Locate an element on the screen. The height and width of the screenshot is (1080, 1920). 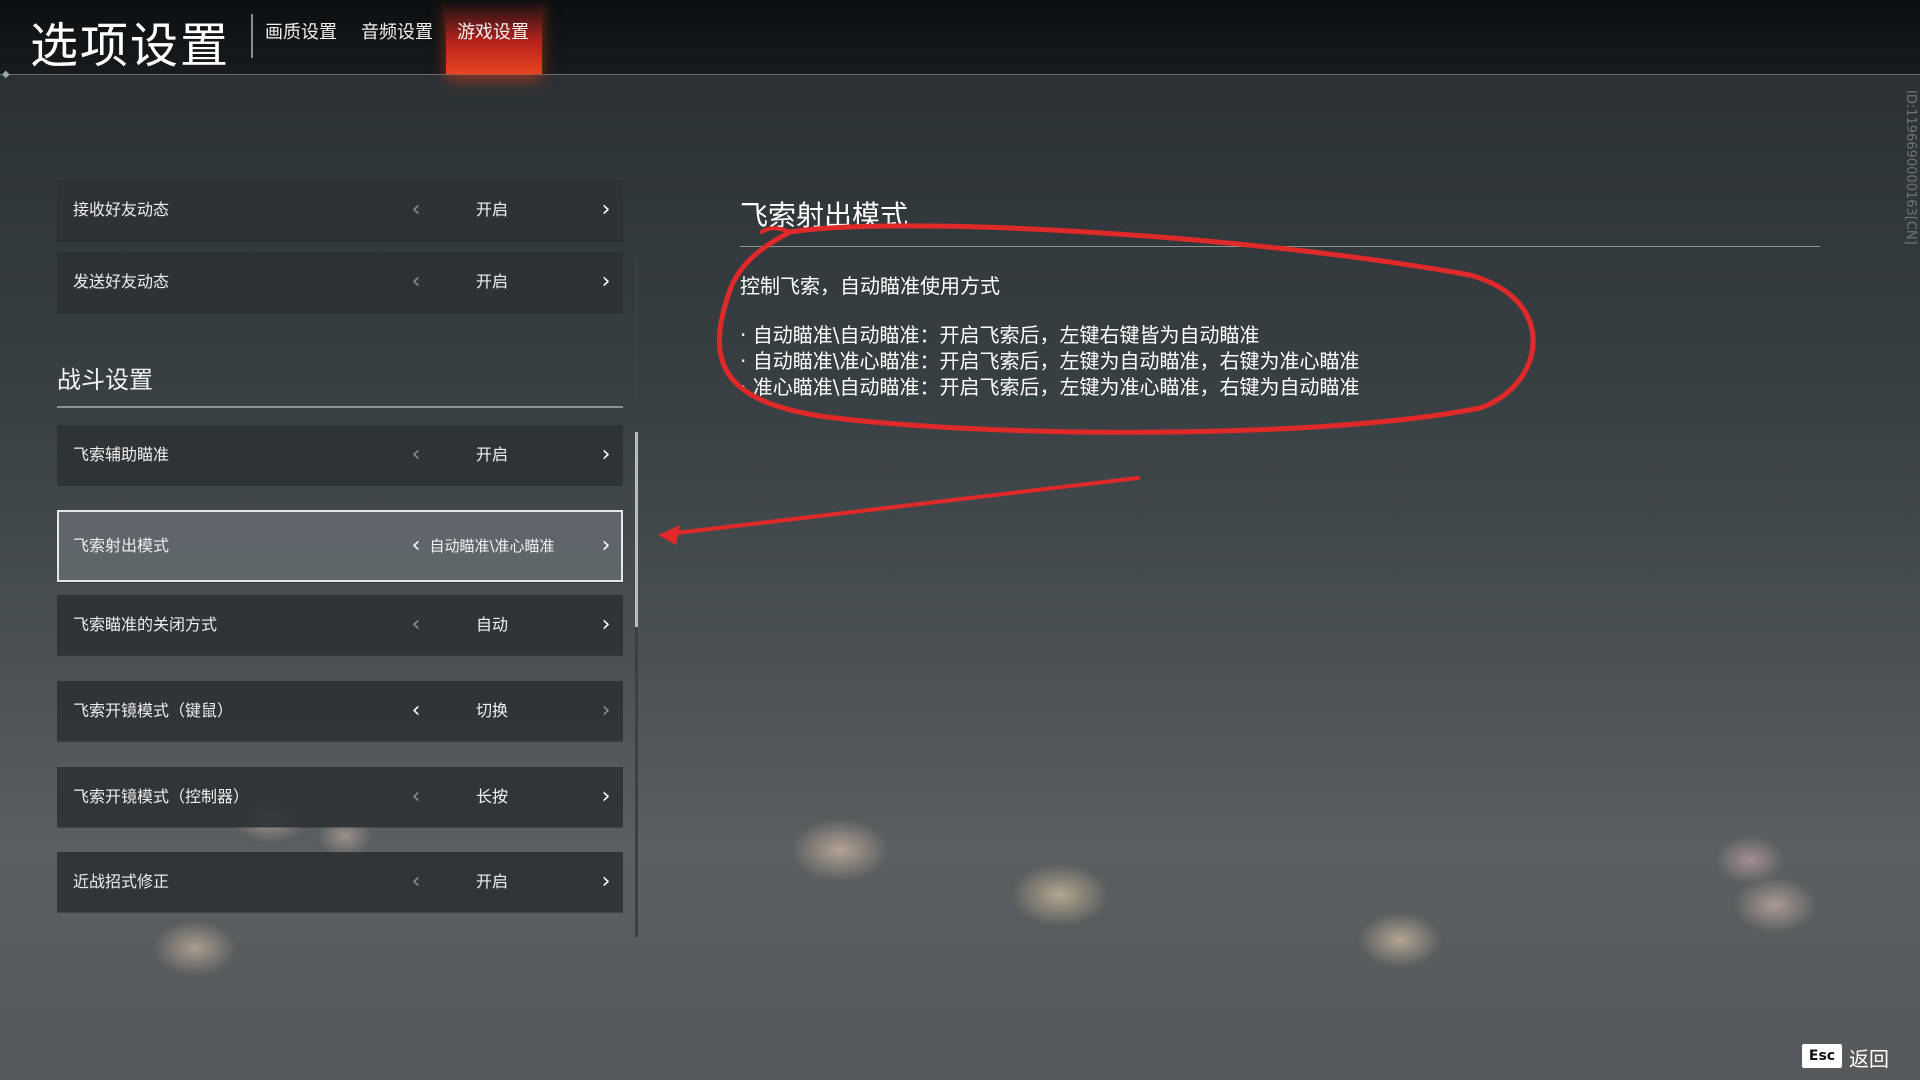
page-title: 选项设置 is located at coordinates (130, 46).